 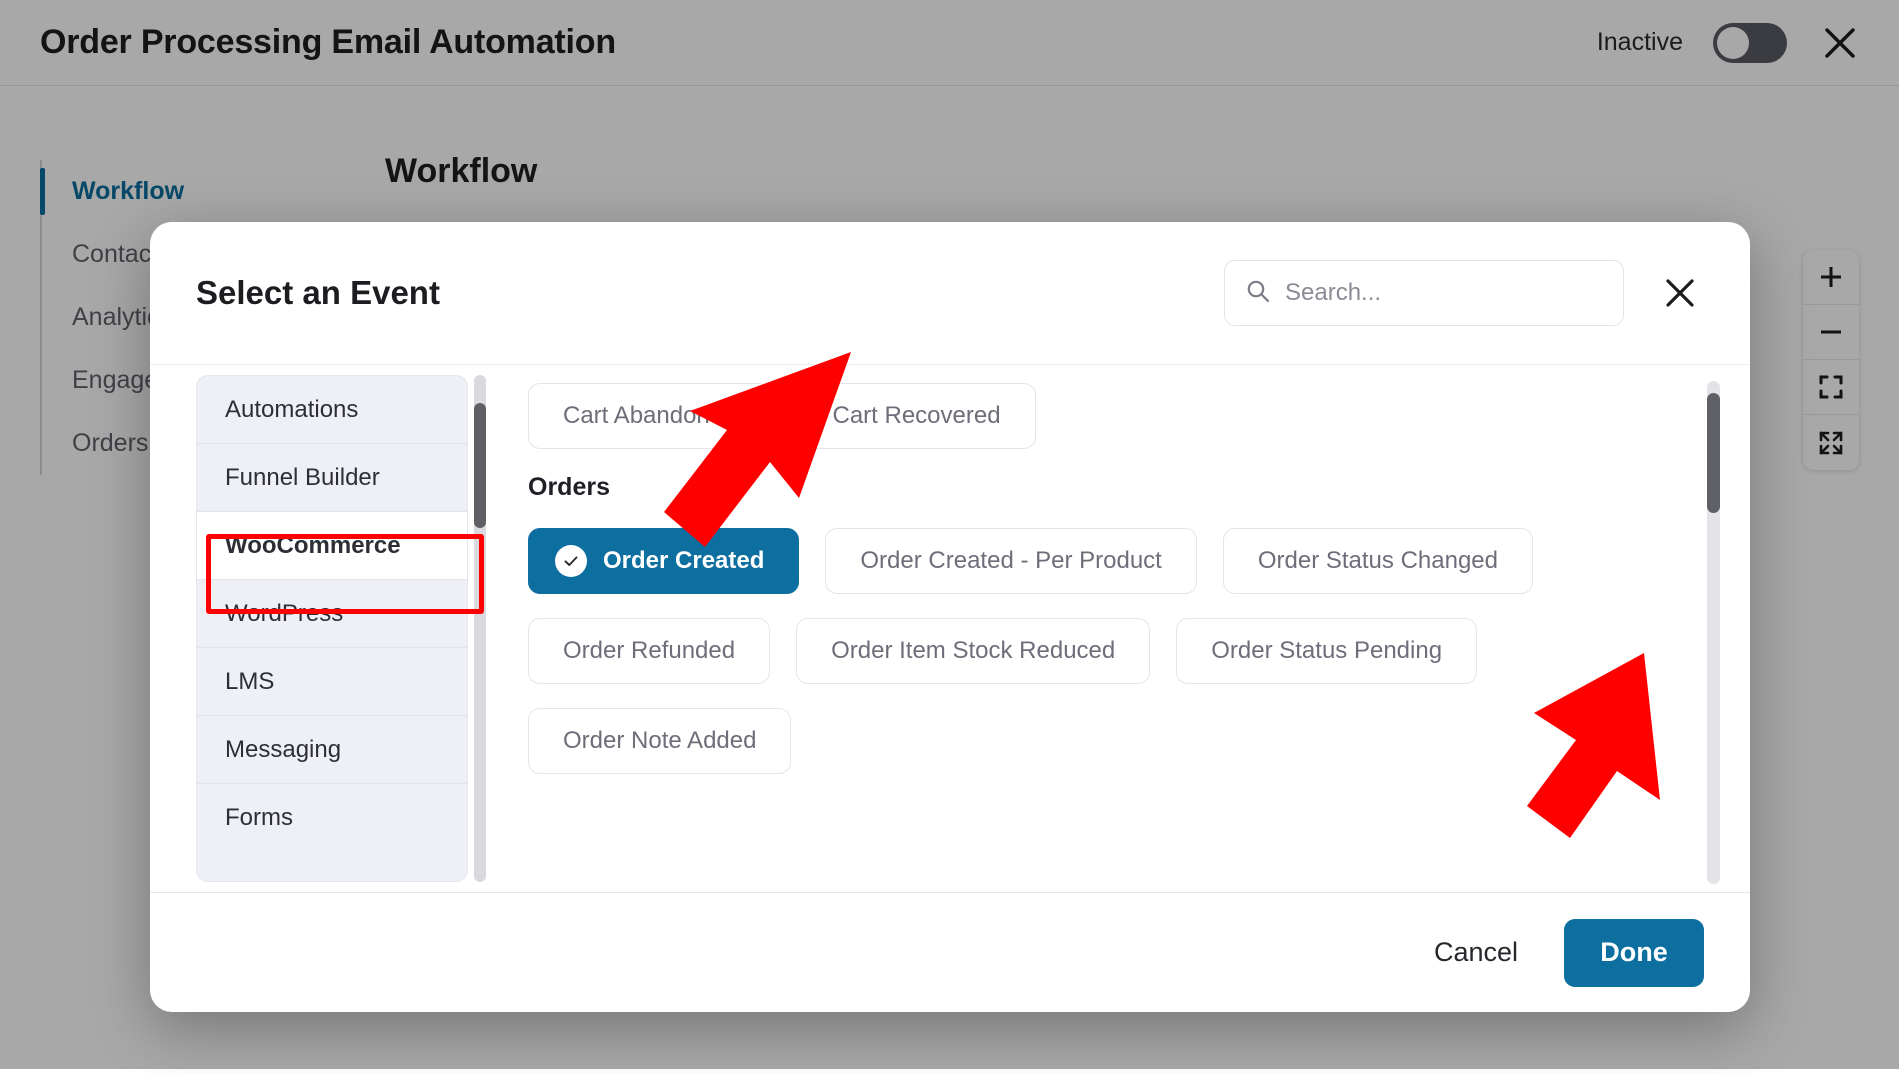 What do you see at coordinates (302, 478) in the screenshot?
I see `category-label: Funnel Builder` at bounding box center [302, 478].